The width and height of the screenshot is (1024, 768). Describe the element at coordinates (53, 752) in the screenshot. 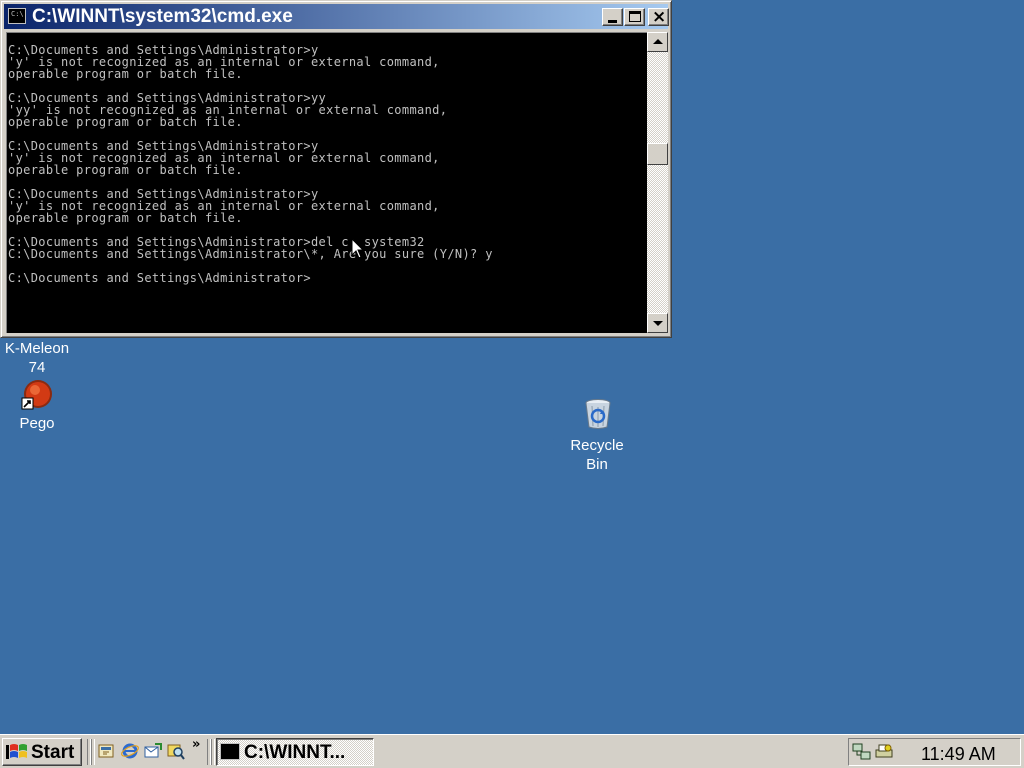

I see `start-label: Start` at that location.